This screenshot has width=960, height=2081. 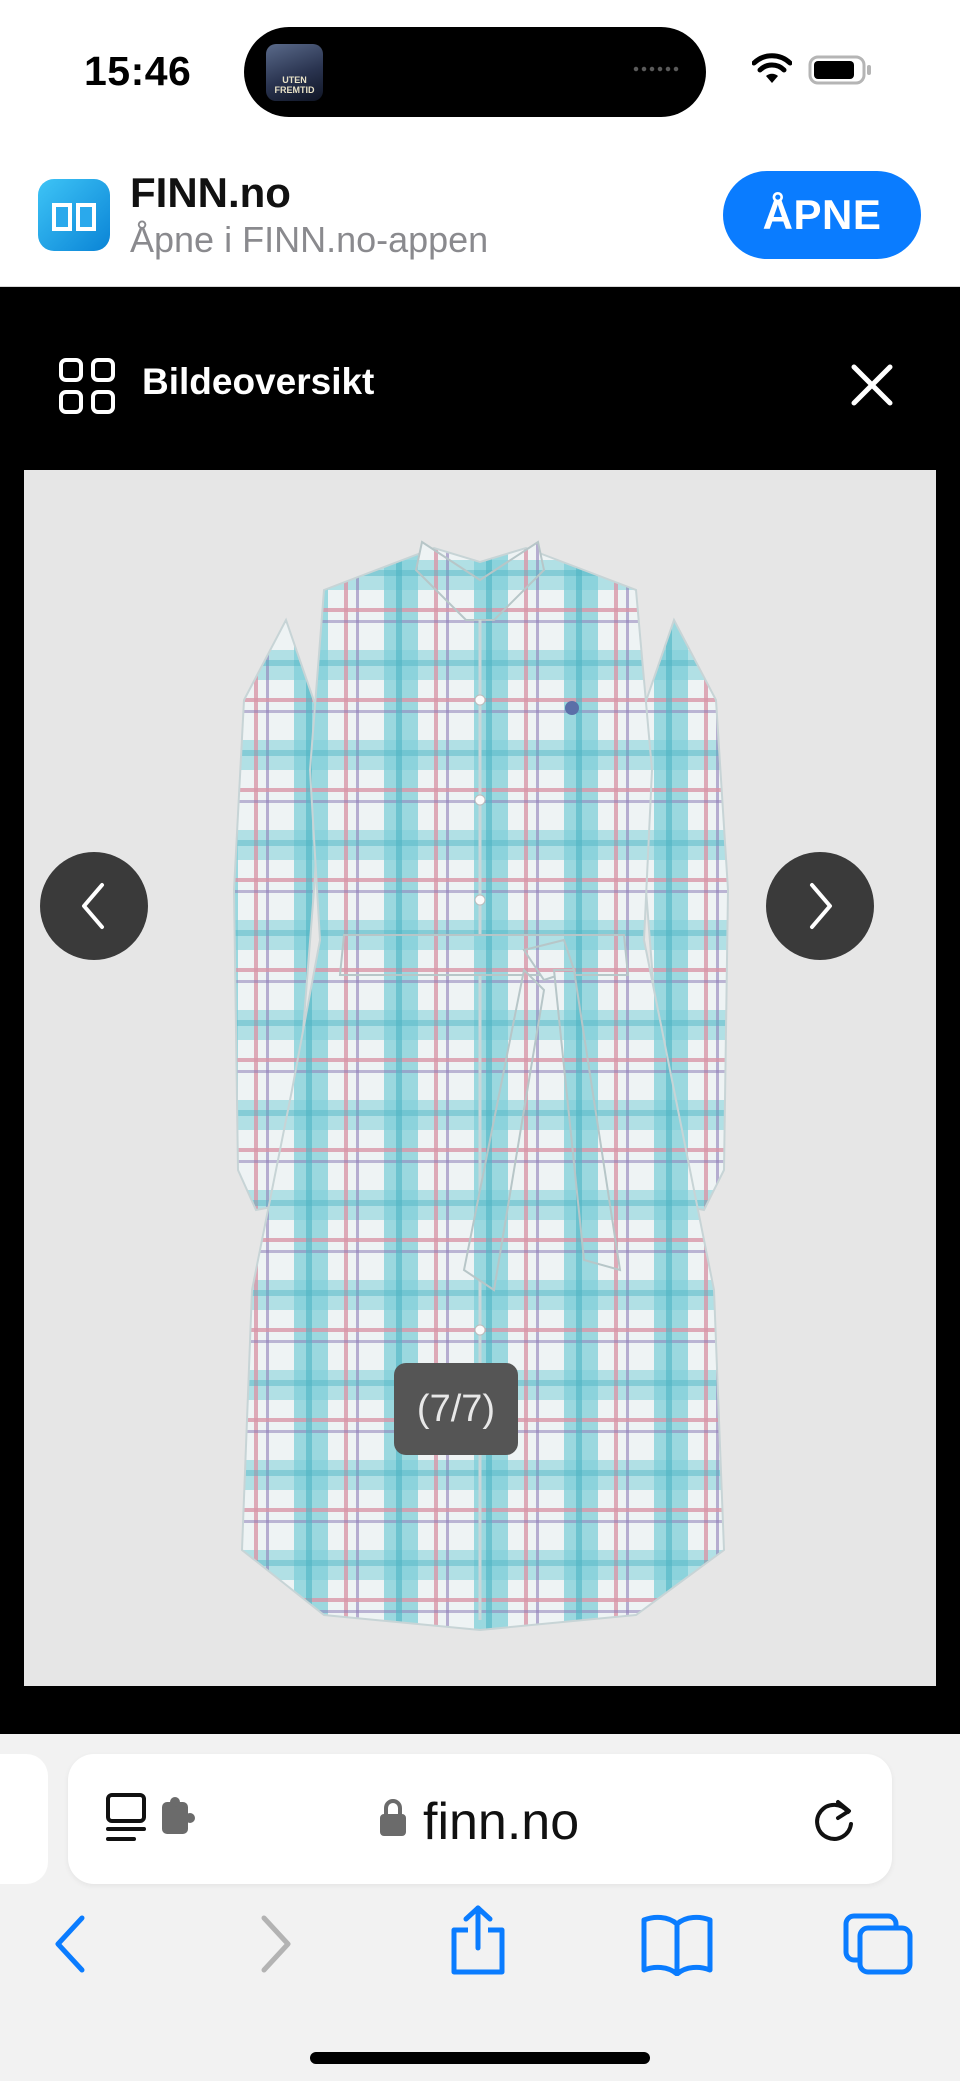 I want to click on address-bar: finn.no, so click(x=480, y=1819).